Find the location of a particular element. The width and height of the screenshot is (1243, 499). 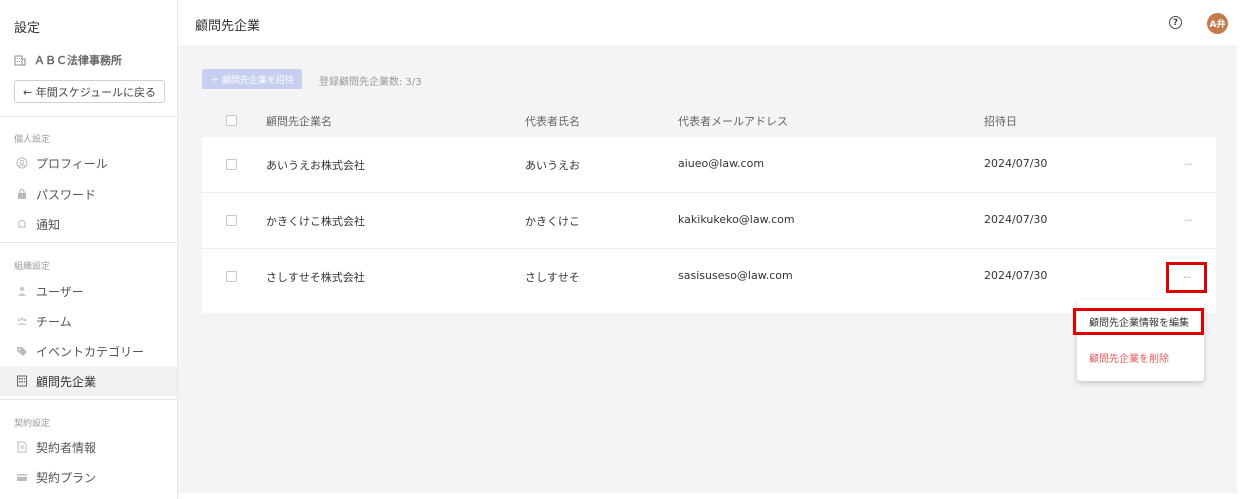

sidebar-item-password: パスワード is located at coordinates (88, 194).